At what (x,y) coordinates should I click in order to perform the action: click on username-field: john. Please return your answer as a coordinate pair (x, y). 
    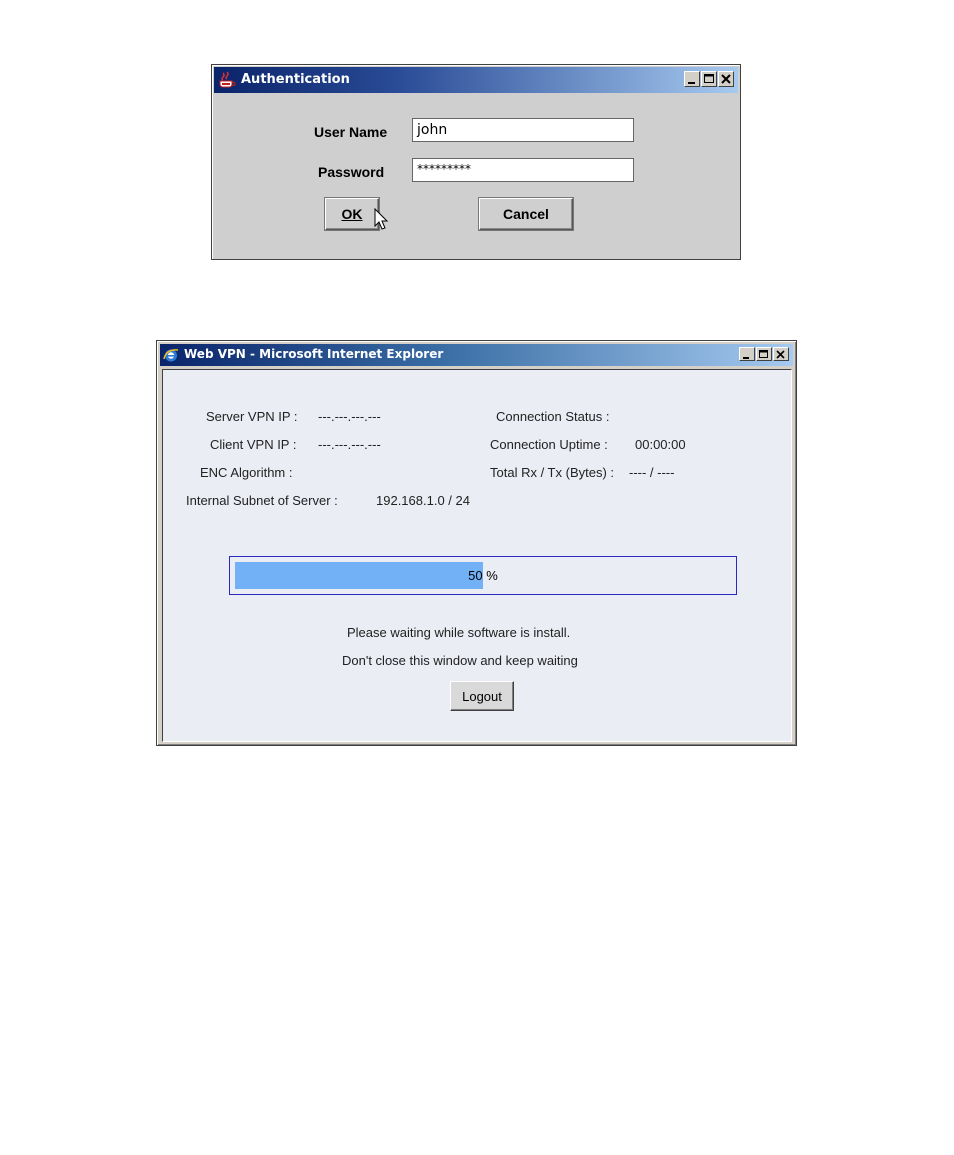
    Looking at the image, I should click on (523, 130).